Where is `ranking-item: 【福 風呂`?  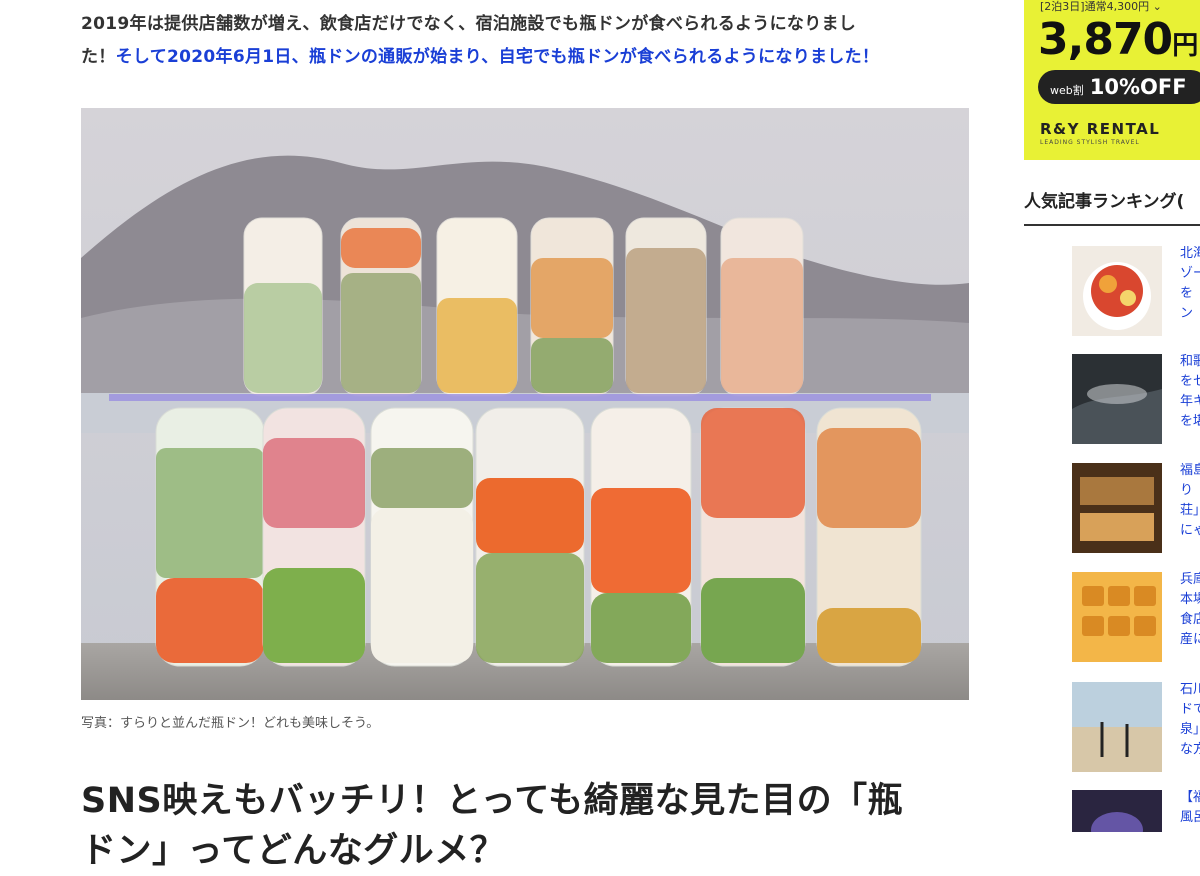 ranking-item: 【福 風呂 is located at coordinates (1136, 811).